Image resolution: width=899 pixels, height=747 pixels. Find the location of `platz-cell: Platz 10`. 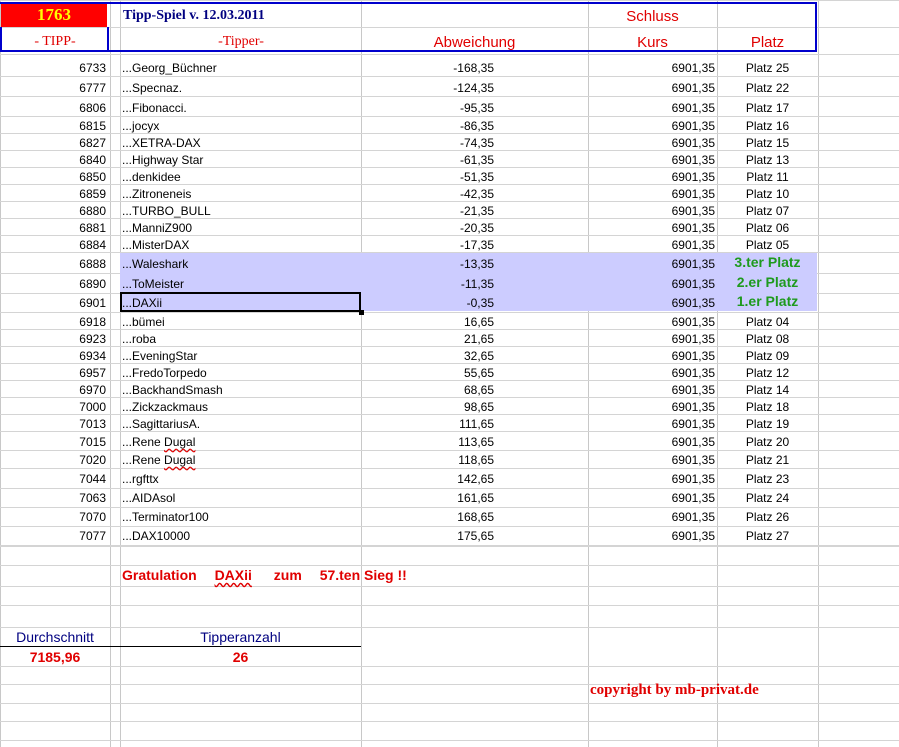

platz-cell: Platz 10 is located at coordinates (767, 194).